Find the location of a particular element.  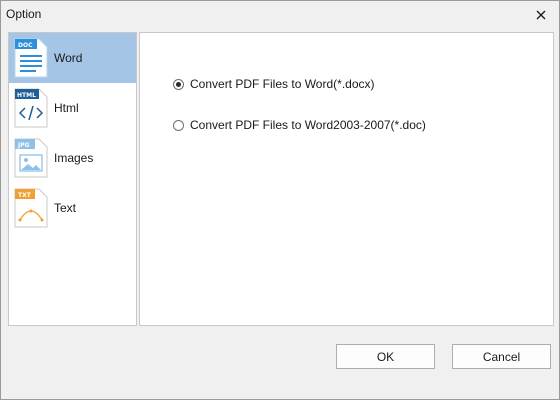

doc-file-icon: DOC is located at coordinates (31, 58).